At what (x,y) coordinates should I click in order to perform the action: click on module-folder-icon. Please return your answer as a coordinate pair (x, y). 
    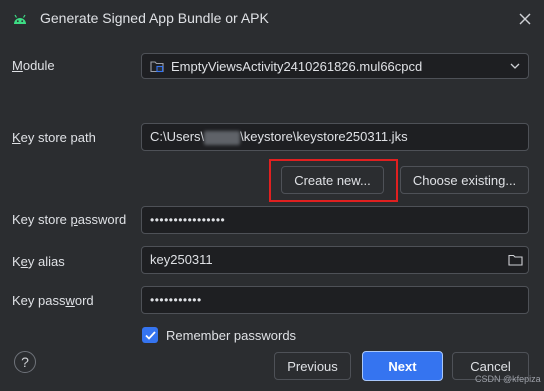
    Looking at the image, I should click on (157, 67).